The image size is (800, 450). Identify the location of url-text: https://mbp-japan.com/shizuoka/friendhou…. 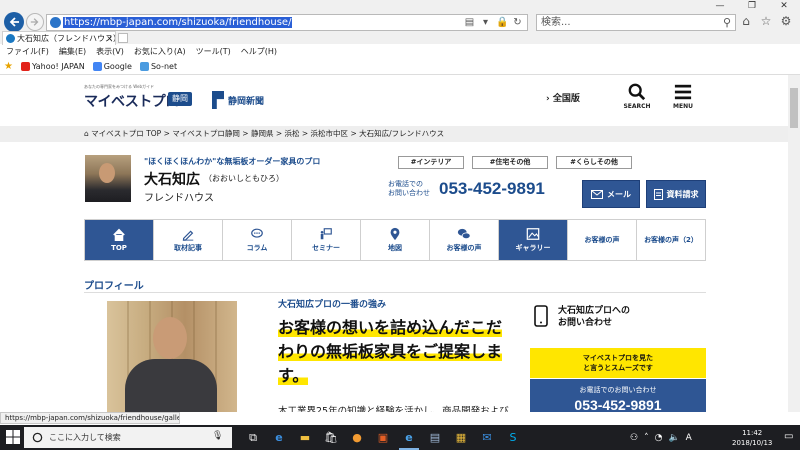
(178, 22).